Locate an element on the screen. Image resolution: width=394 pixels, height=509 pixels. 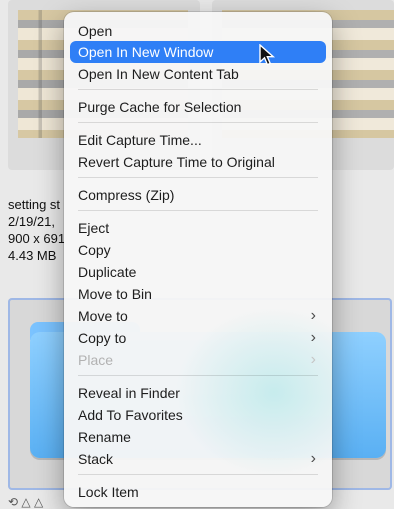
menu-item-revert-capture-time: Revert Capture Time to Original is located at coordinates (198, 162).